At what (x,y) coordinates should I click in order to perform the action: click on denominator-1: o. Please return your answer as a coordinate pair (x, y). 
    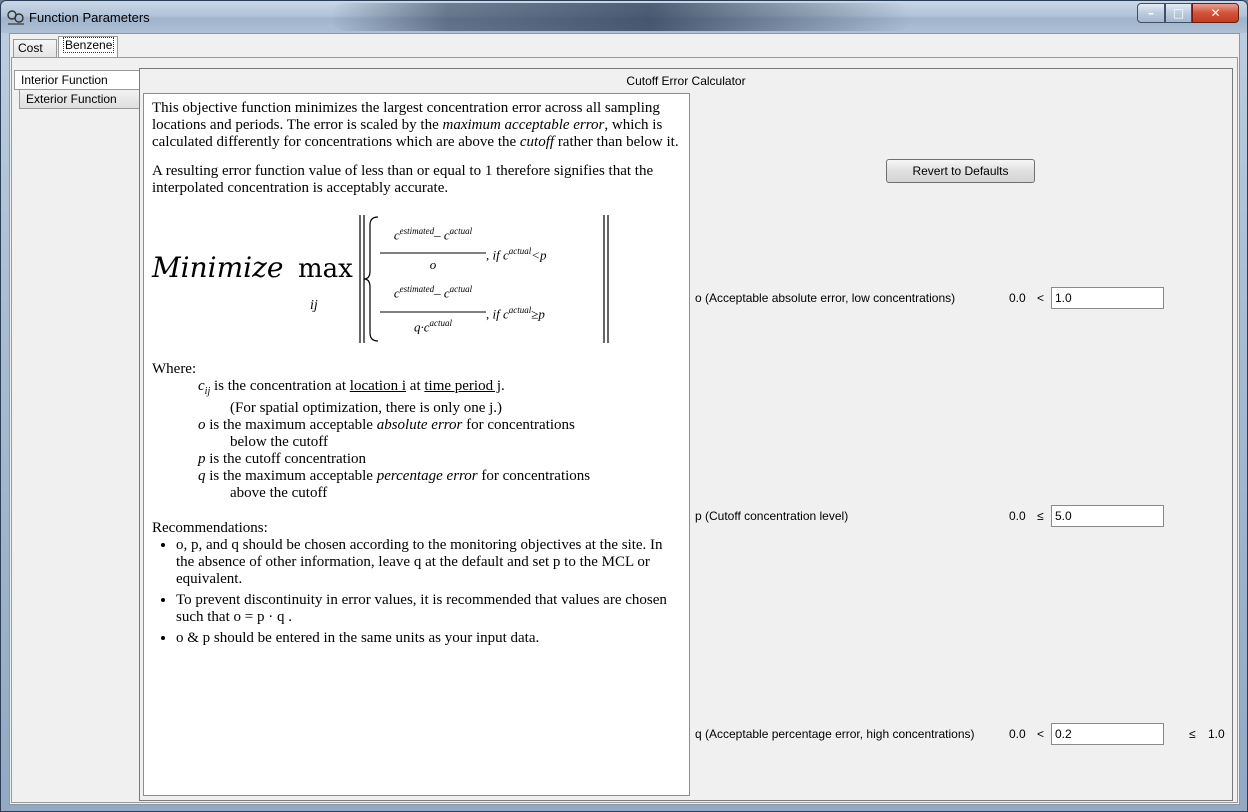
    Looking at the image, I should click on (433, 264).